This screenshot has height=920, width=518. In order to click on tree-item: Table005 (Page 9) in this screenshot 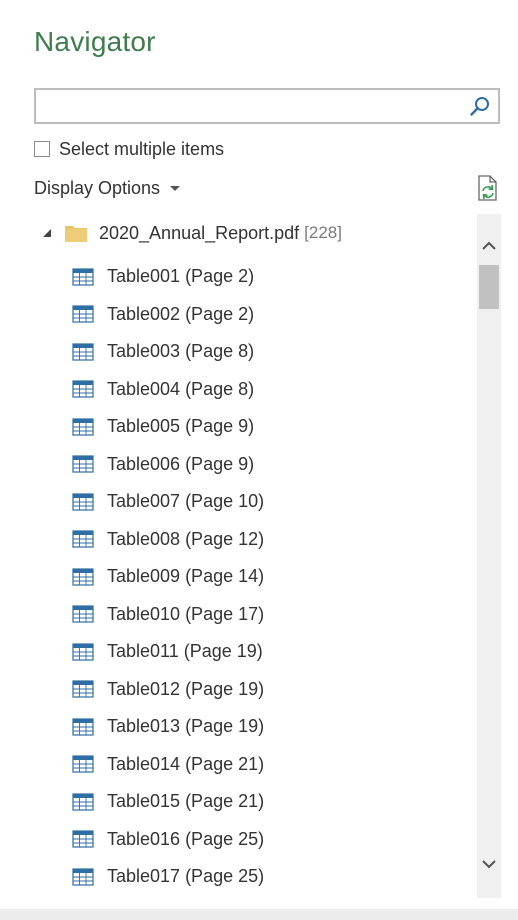, I will do `click(168, 427)`.